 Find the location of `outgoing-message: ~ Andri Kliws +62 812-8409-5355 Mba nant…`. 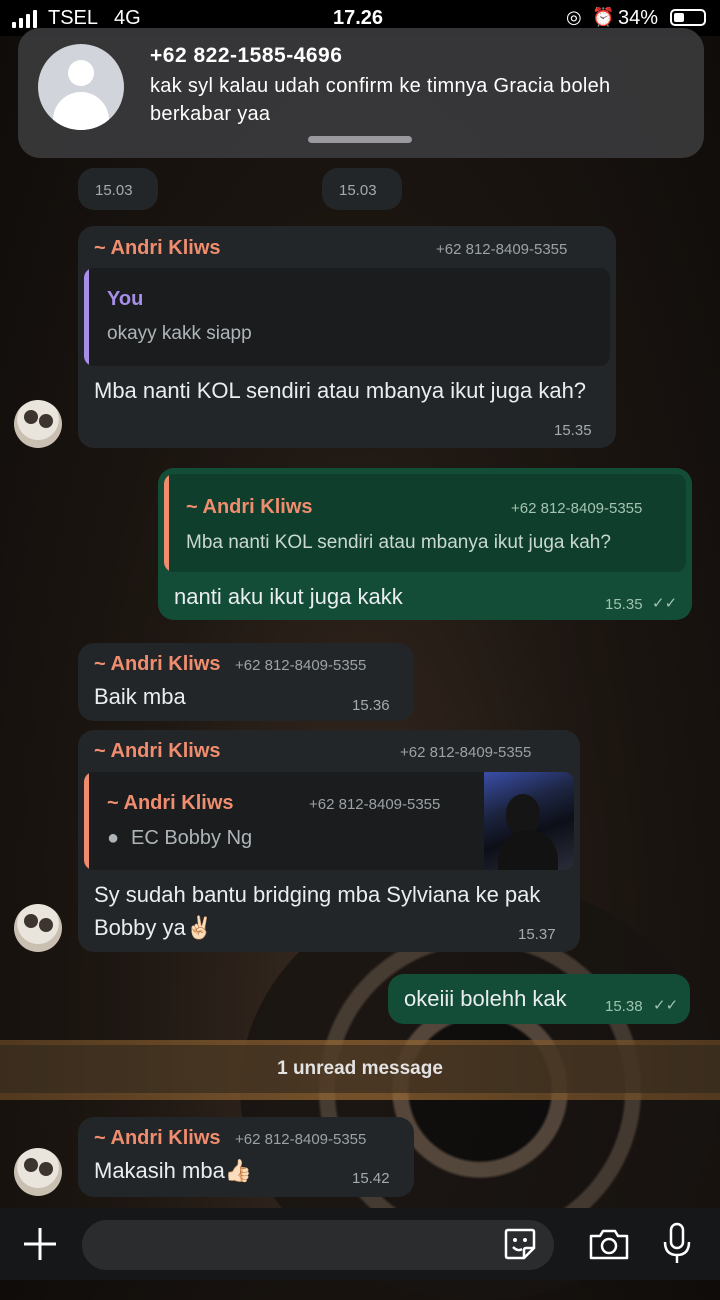

outgoing-message: ~ Andri Kliws +62 812-8409-5355 Mba nant… is located at coordinates (425, 544).